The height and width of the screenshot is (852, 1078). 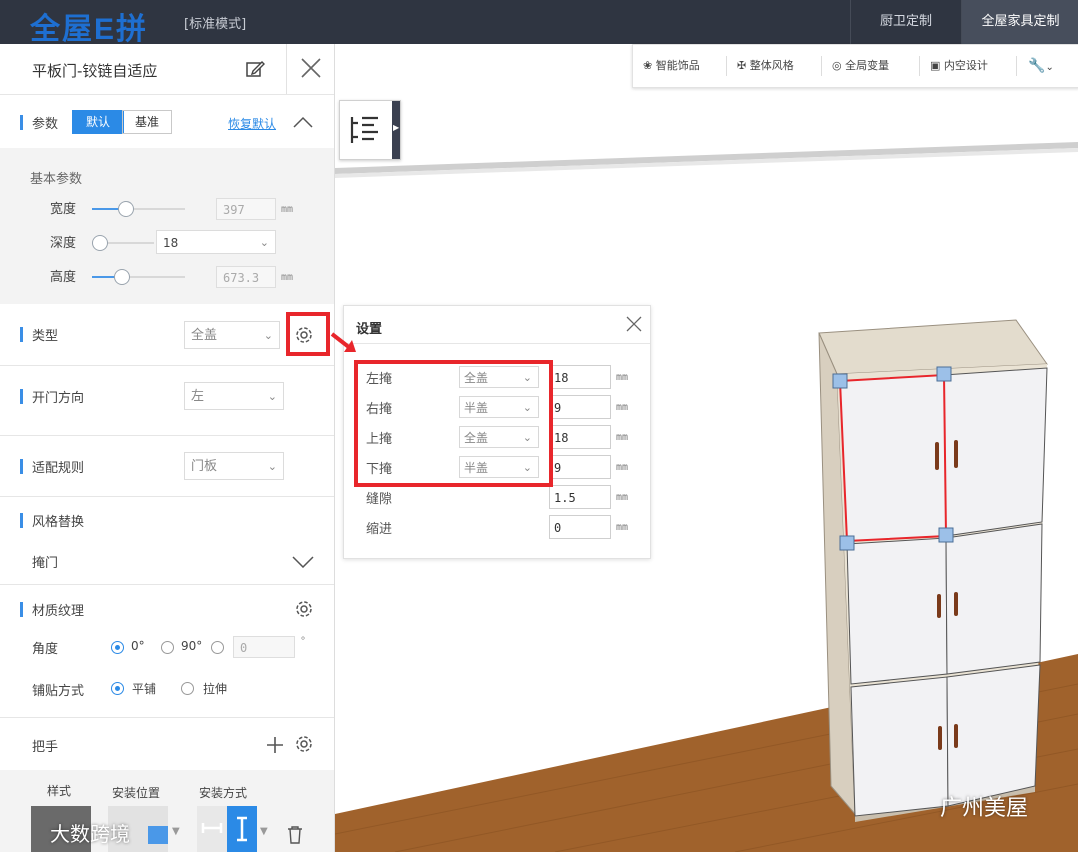 I want to click on gap-unit: mm, so click(x=622, y=497).